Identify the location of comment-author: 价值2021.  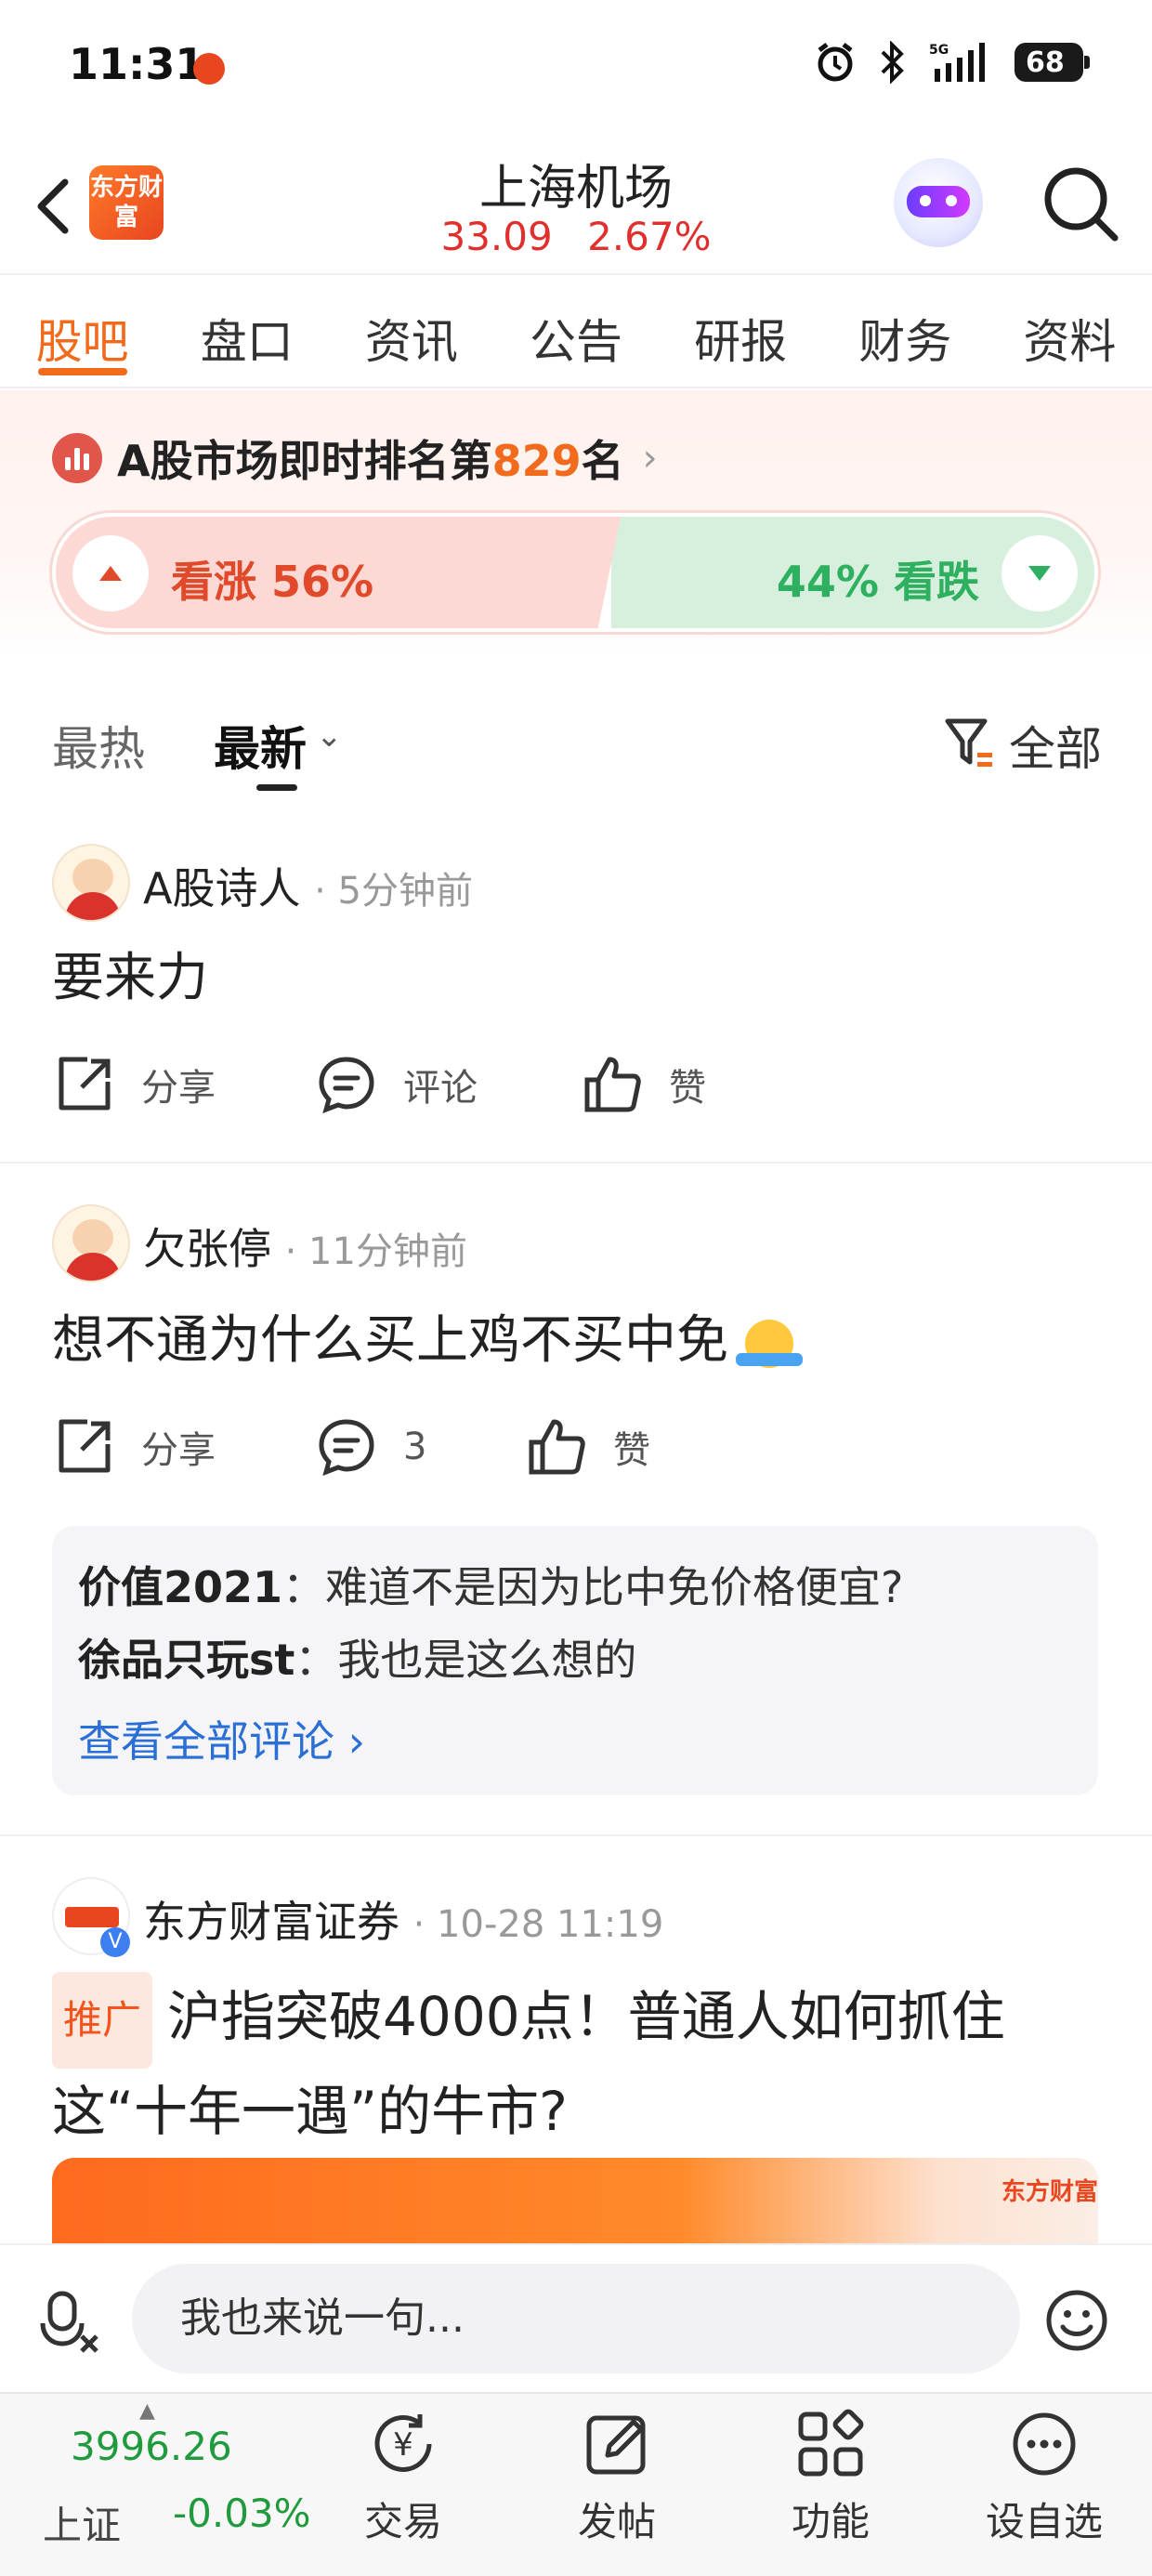
(180, 1587).